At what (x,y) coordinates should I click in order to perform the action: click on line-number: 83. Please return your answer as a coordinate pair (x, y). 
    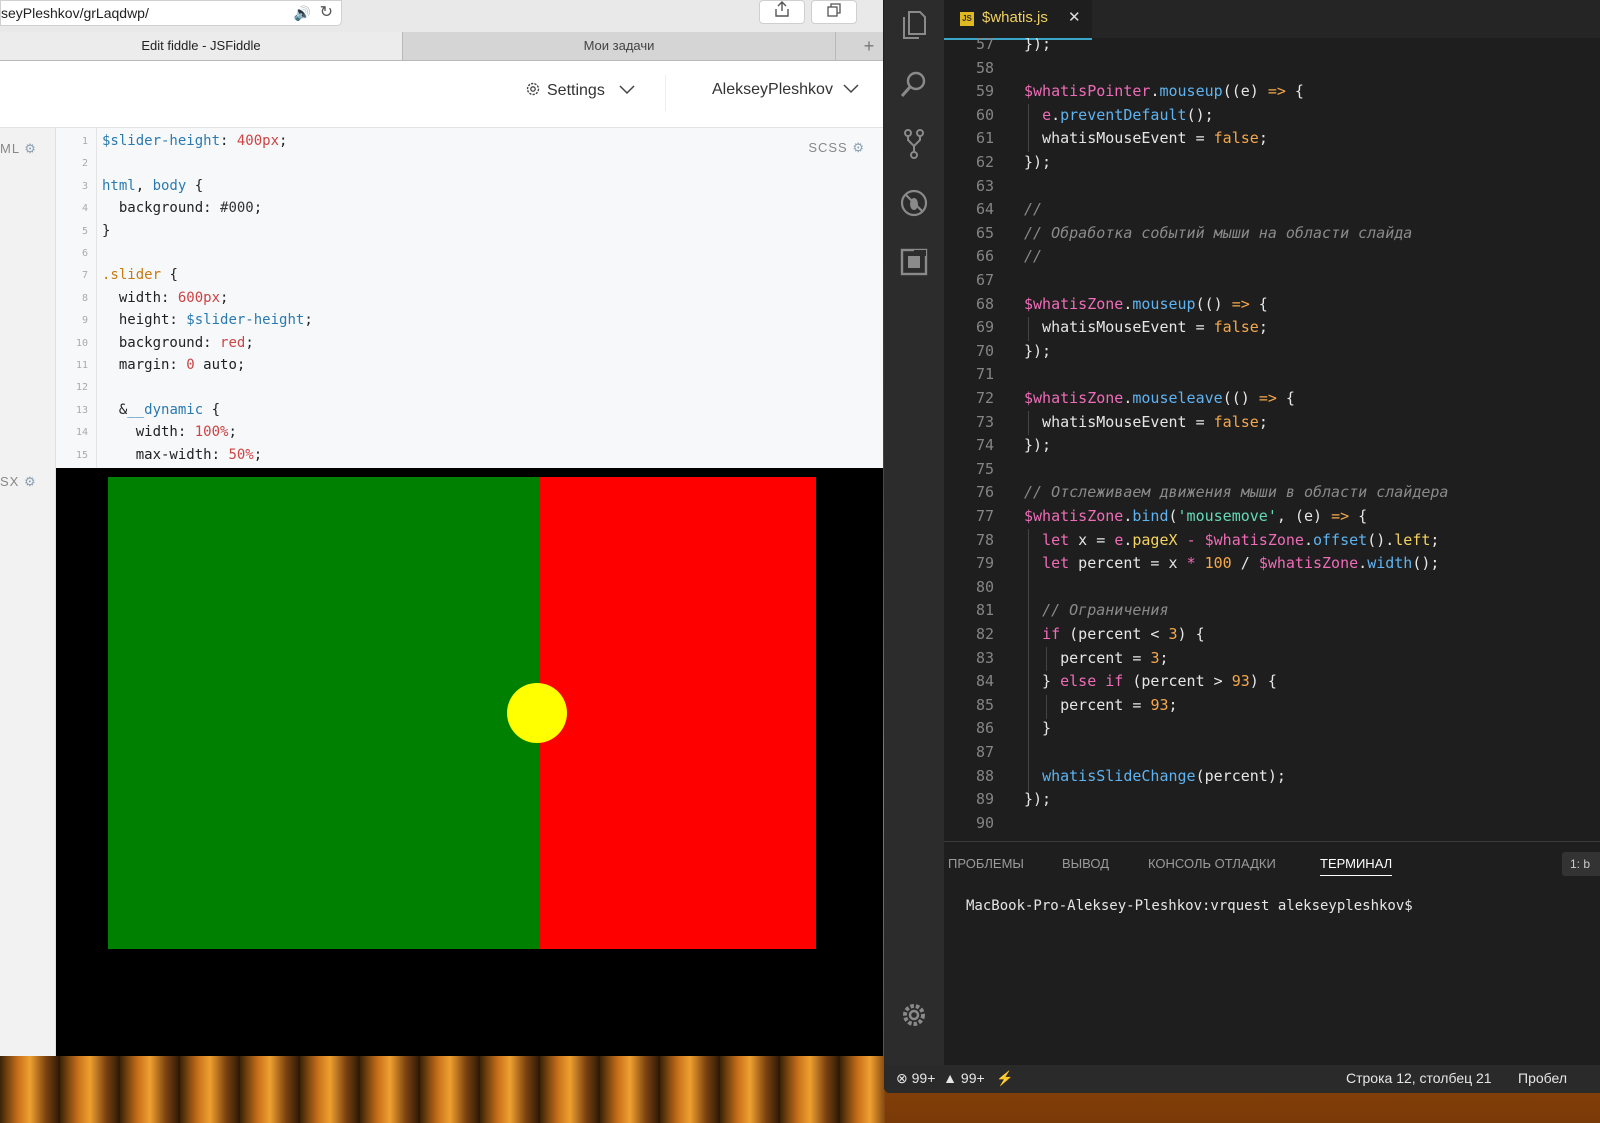
    Looking at the image, I should click on (984, 657).